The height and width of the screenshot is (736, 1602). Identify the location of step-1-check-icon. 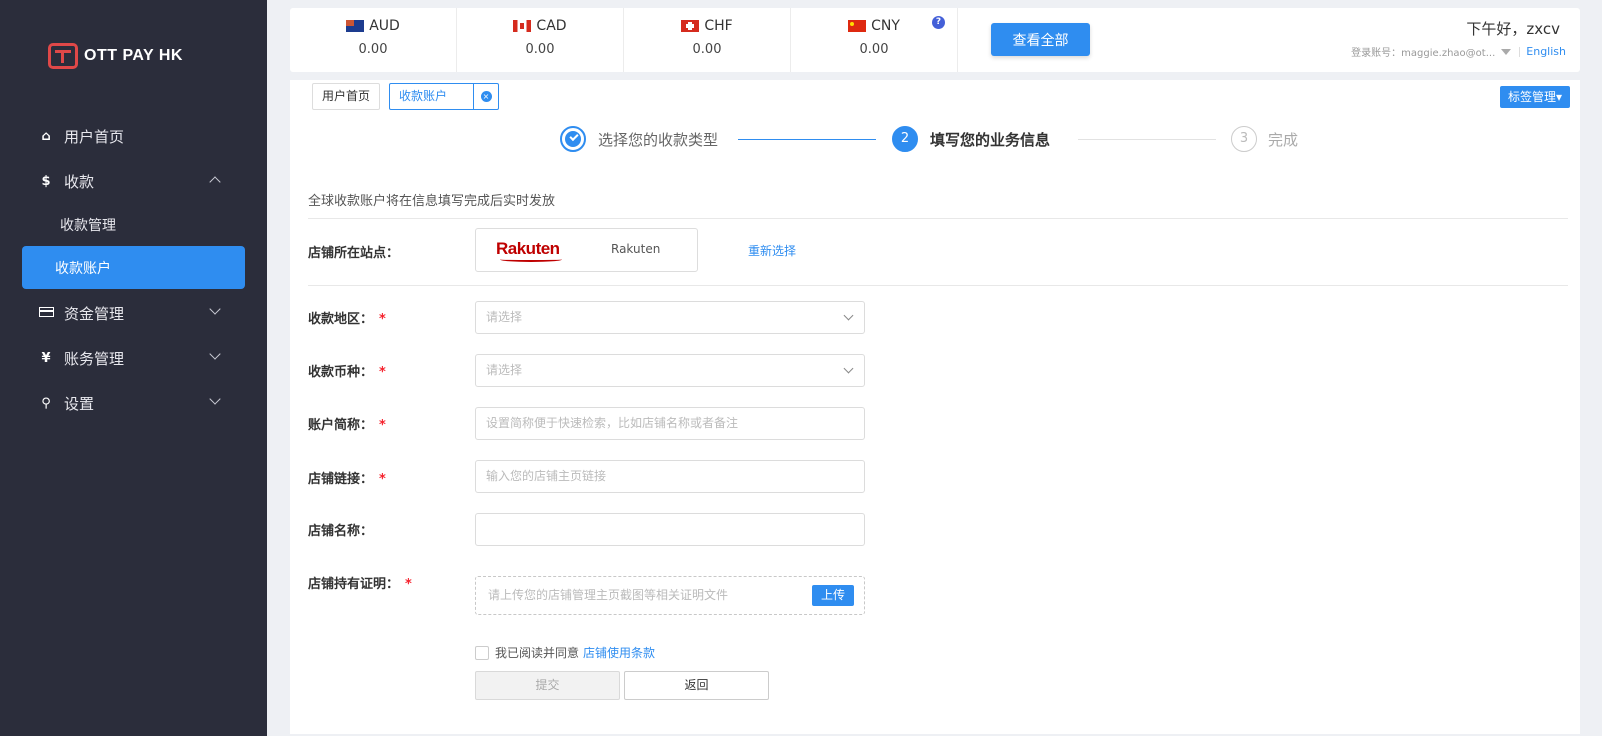
(573, 139).